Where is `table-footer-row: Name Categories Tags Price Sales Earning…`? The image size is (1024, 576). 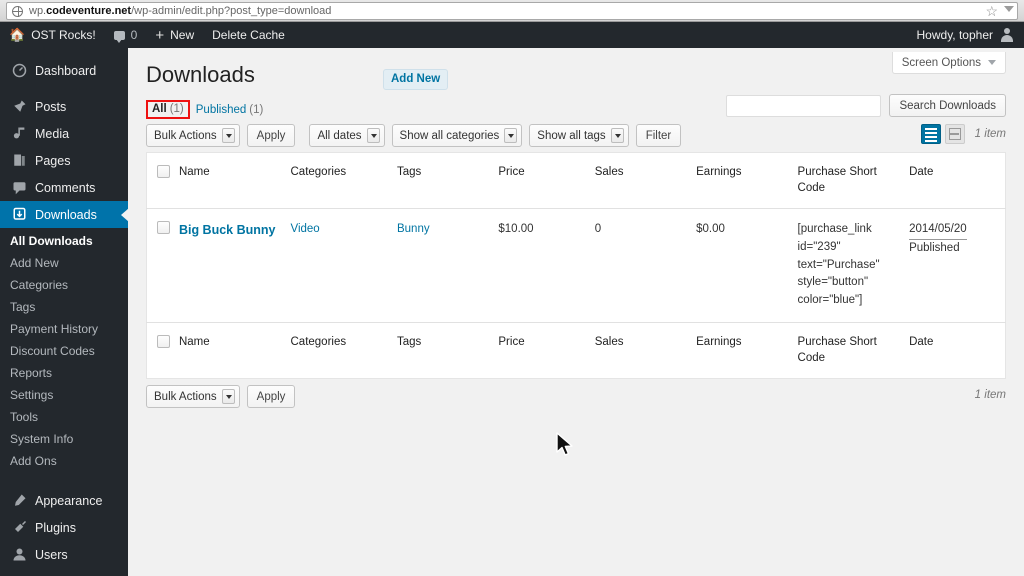 table-footer-row: Name Categories Tags Price Sales Earning… is located at coordinates (576, 350).